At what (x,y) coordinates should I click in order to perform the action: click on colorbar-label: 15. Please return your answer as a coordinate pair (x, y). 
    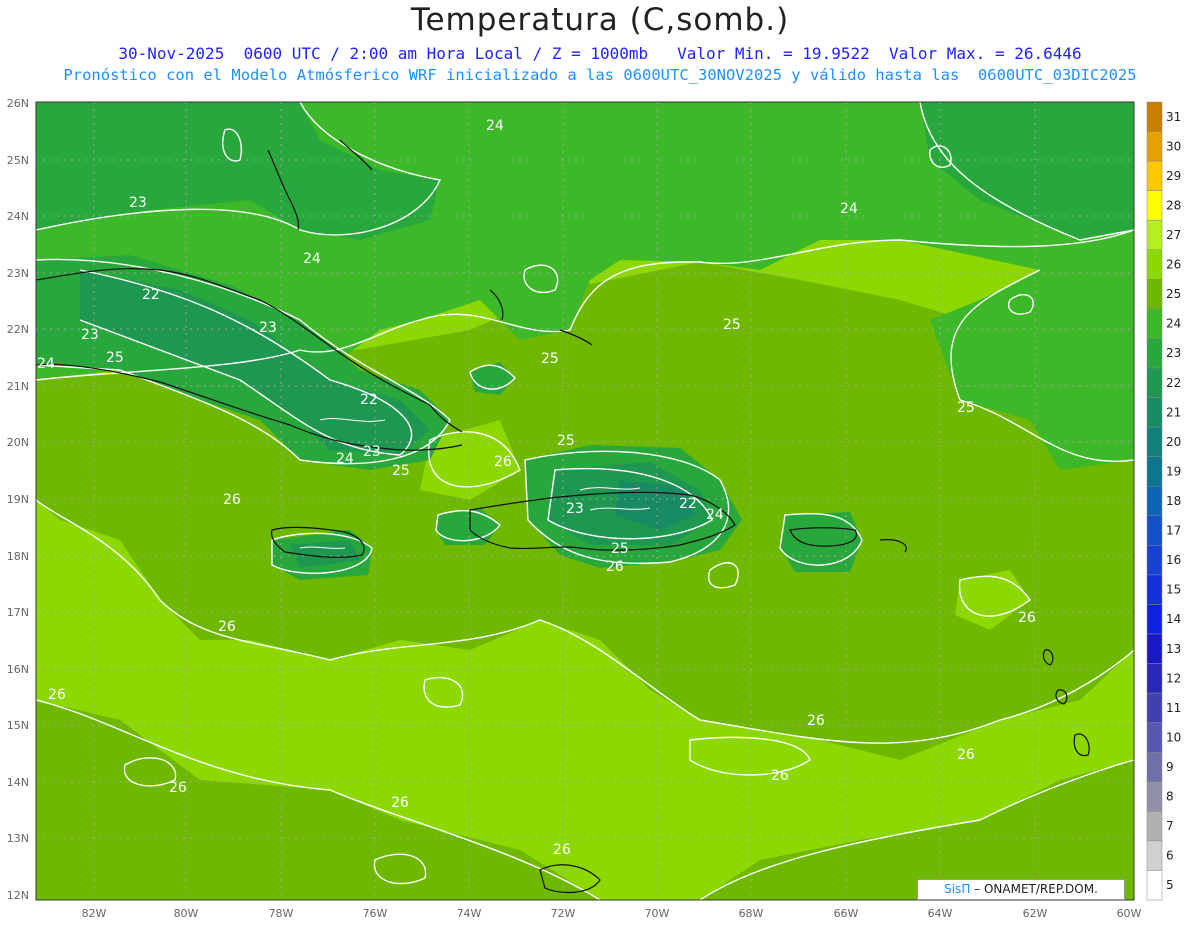
    Looking at the image, I should click on (1173, 590).